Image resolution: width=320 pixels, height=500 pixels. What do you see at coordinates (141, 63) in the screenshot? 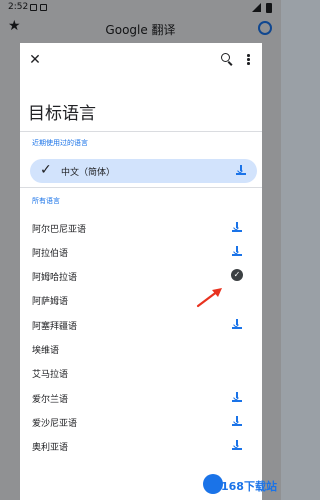
I see `dialog-toolbar: ✕` at bounding box center [141, 63].